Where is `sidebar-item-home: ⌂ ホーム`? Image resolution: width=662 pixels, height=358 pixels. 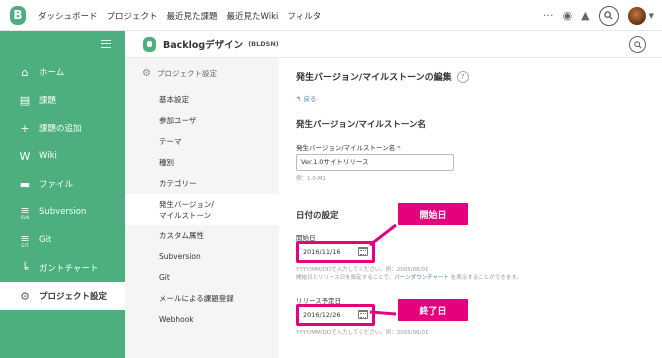
sidebar-item-home: ⌂ ホーム is located at coordinates (62, 72).